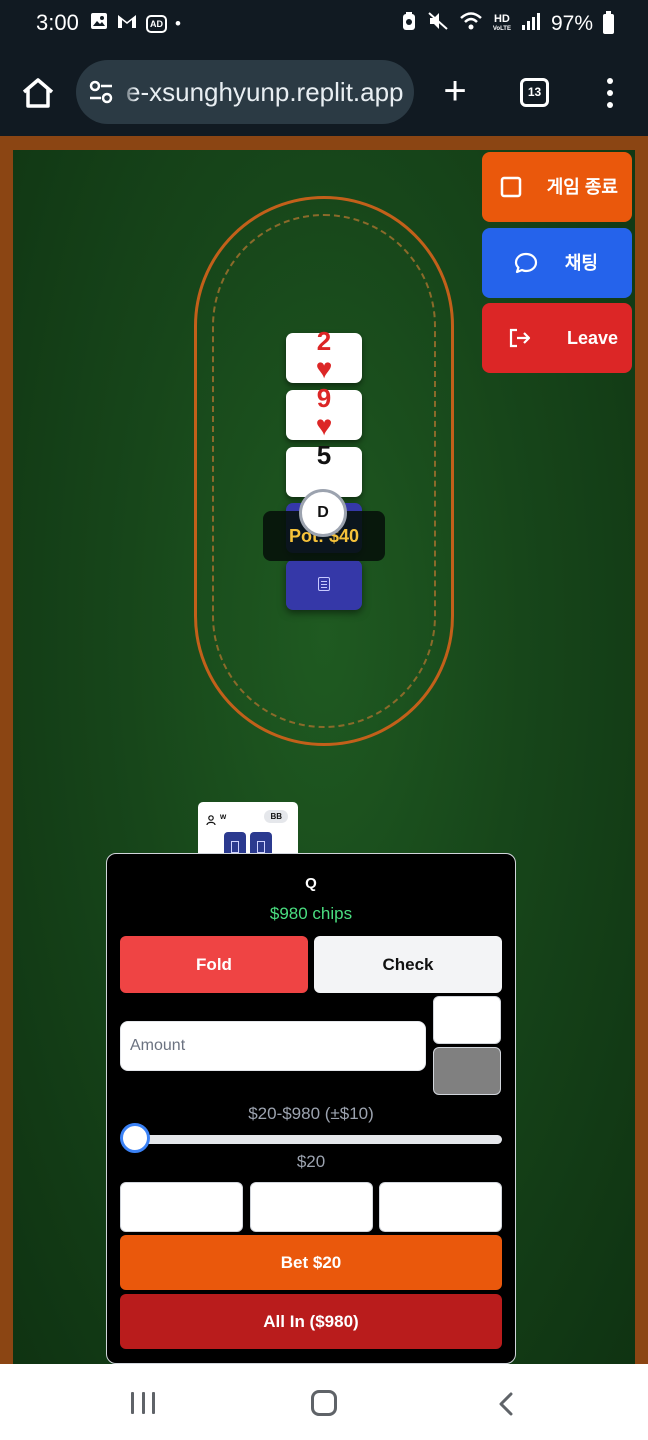 This screenshot has height=1440, width=648. I want to click on bet-slider-track, so click(312, 1139).